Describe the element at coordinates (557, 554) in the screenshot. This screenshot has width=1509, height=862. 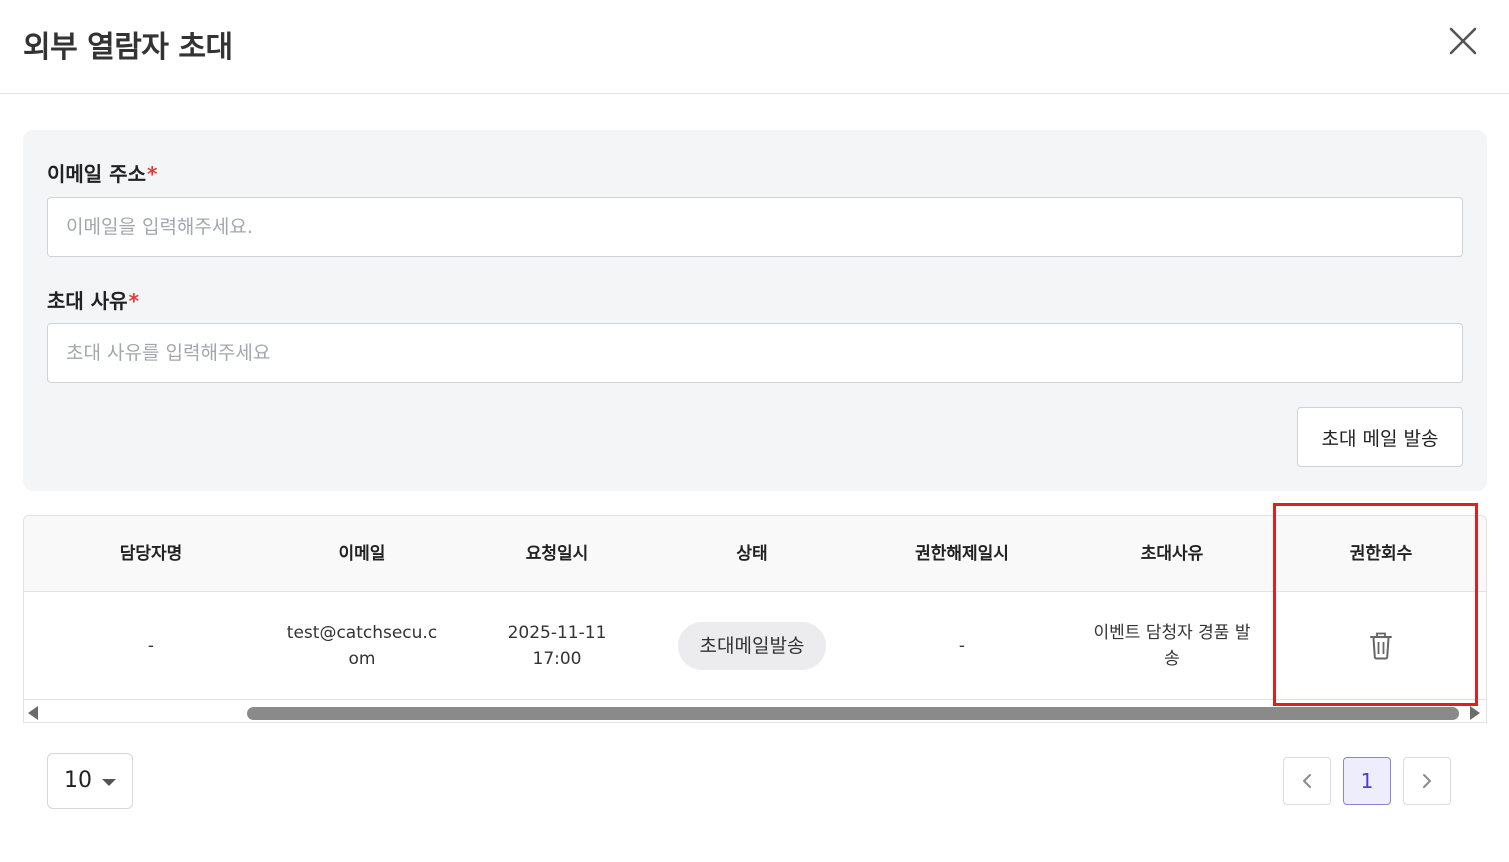
I see `column-header-requested-at: 요청일시` at that location.